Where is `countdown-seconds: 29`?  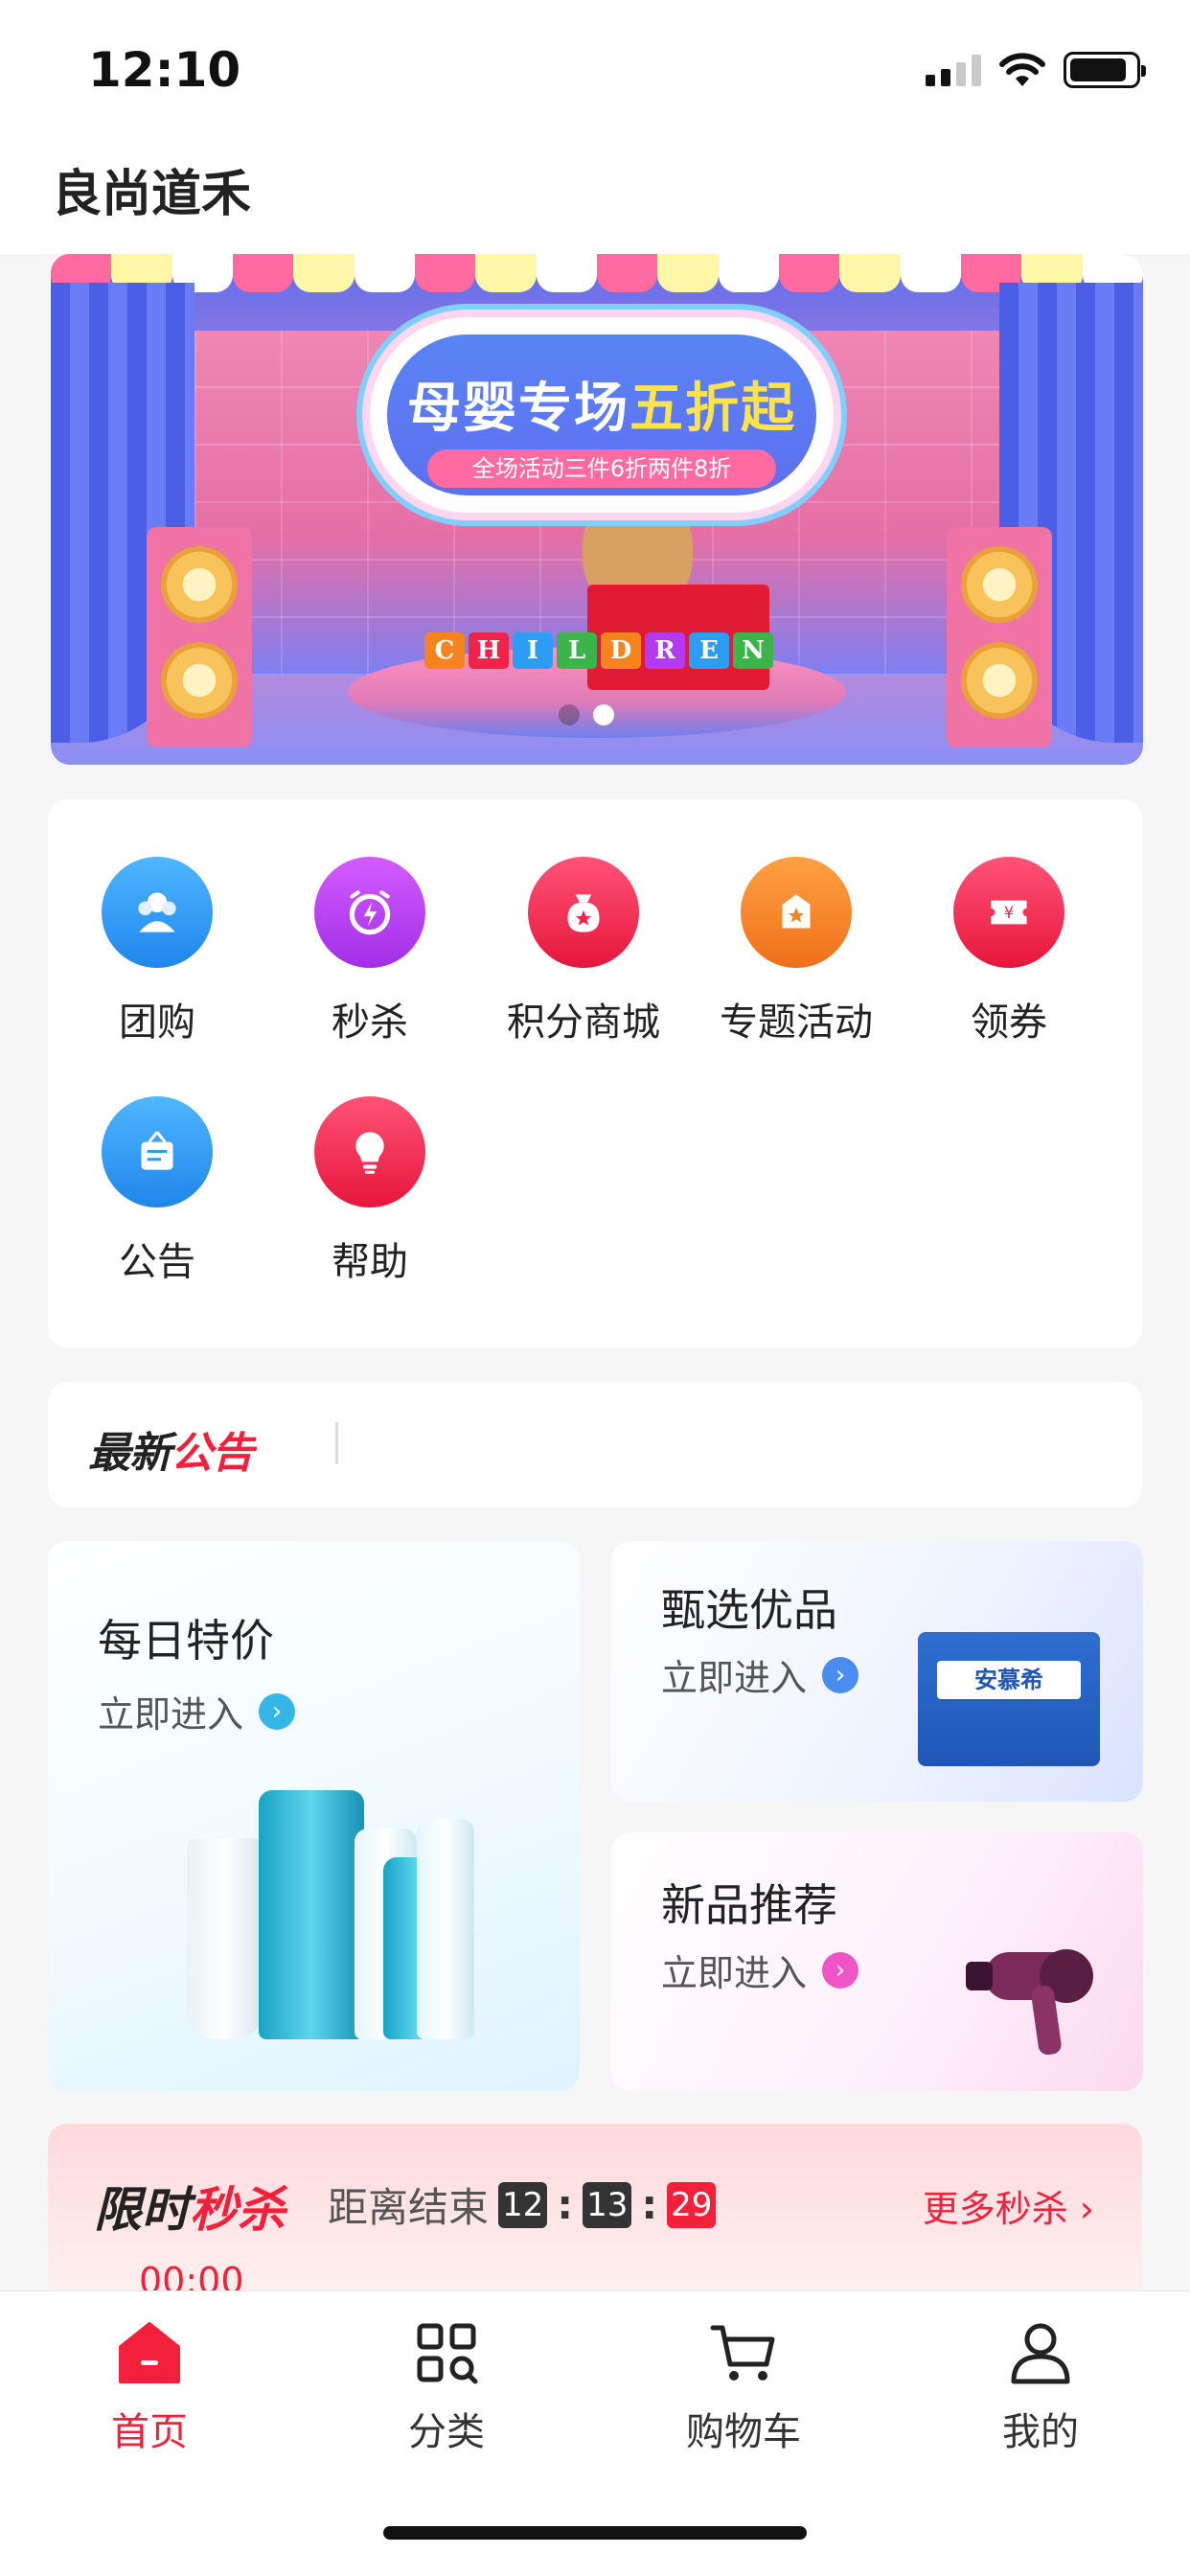
countdown-seconds: 29 is located at coordinates (692, 2204).